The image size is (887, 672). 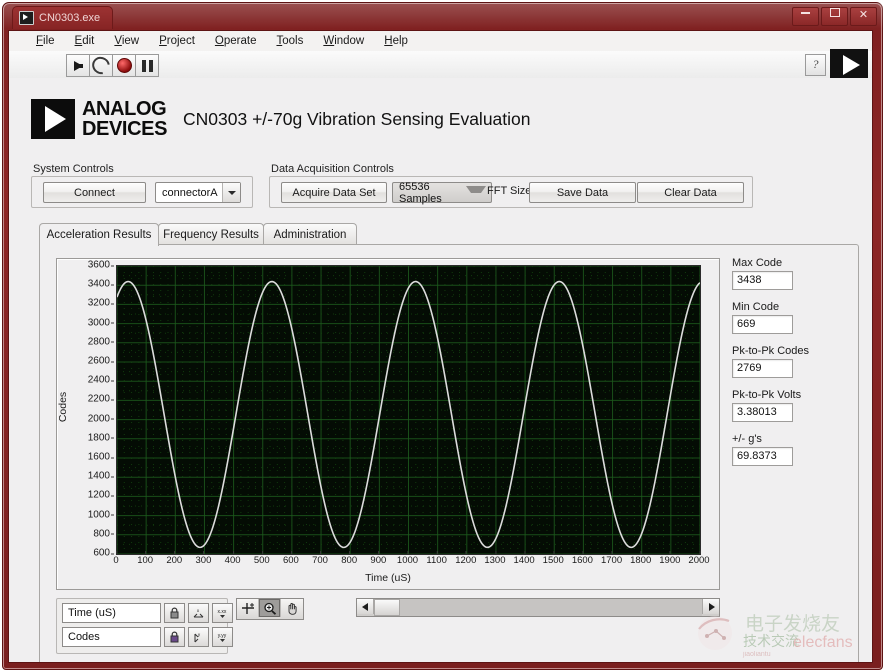 I want to click on graph-x-tick-label: 500, so click(x=262, y=558).